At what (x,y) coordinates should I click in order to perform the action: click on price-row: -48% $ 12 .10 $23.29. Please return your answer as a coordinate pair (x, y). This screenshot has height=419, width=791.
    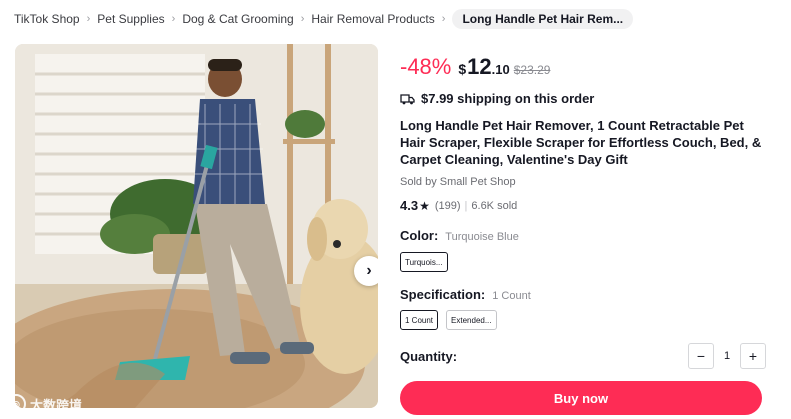
    Looking at the image, I should click on (475, 67).